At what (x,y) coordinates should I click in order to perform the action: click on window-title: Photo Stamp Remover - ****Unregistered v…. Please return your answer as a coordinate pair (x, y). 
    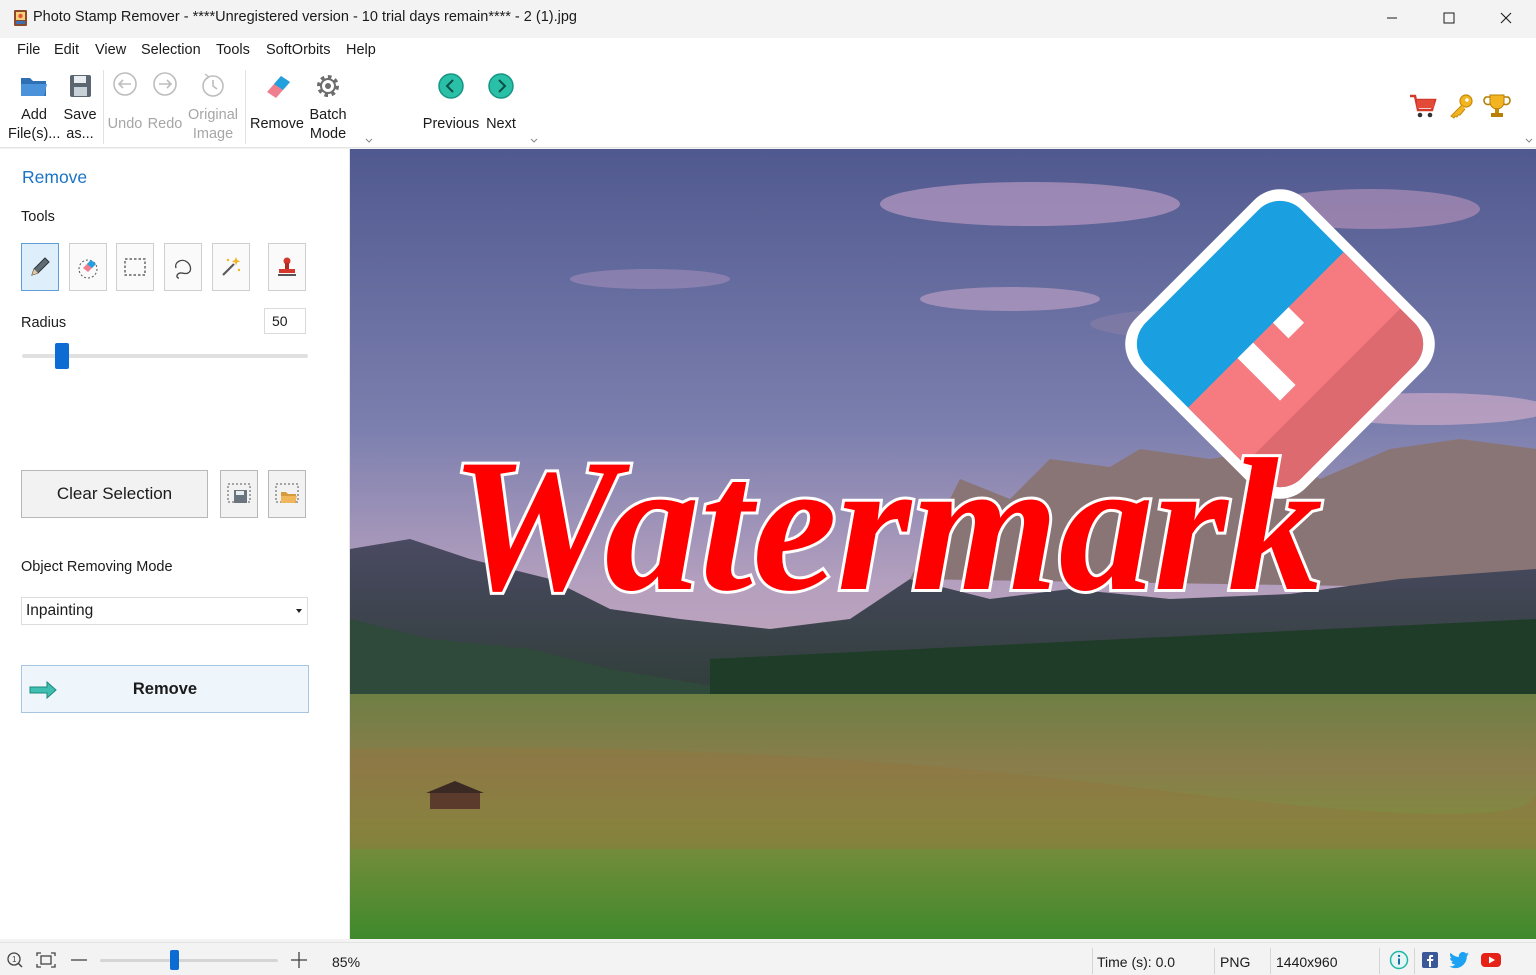
    Looking at the image, I should click on (305, 17).